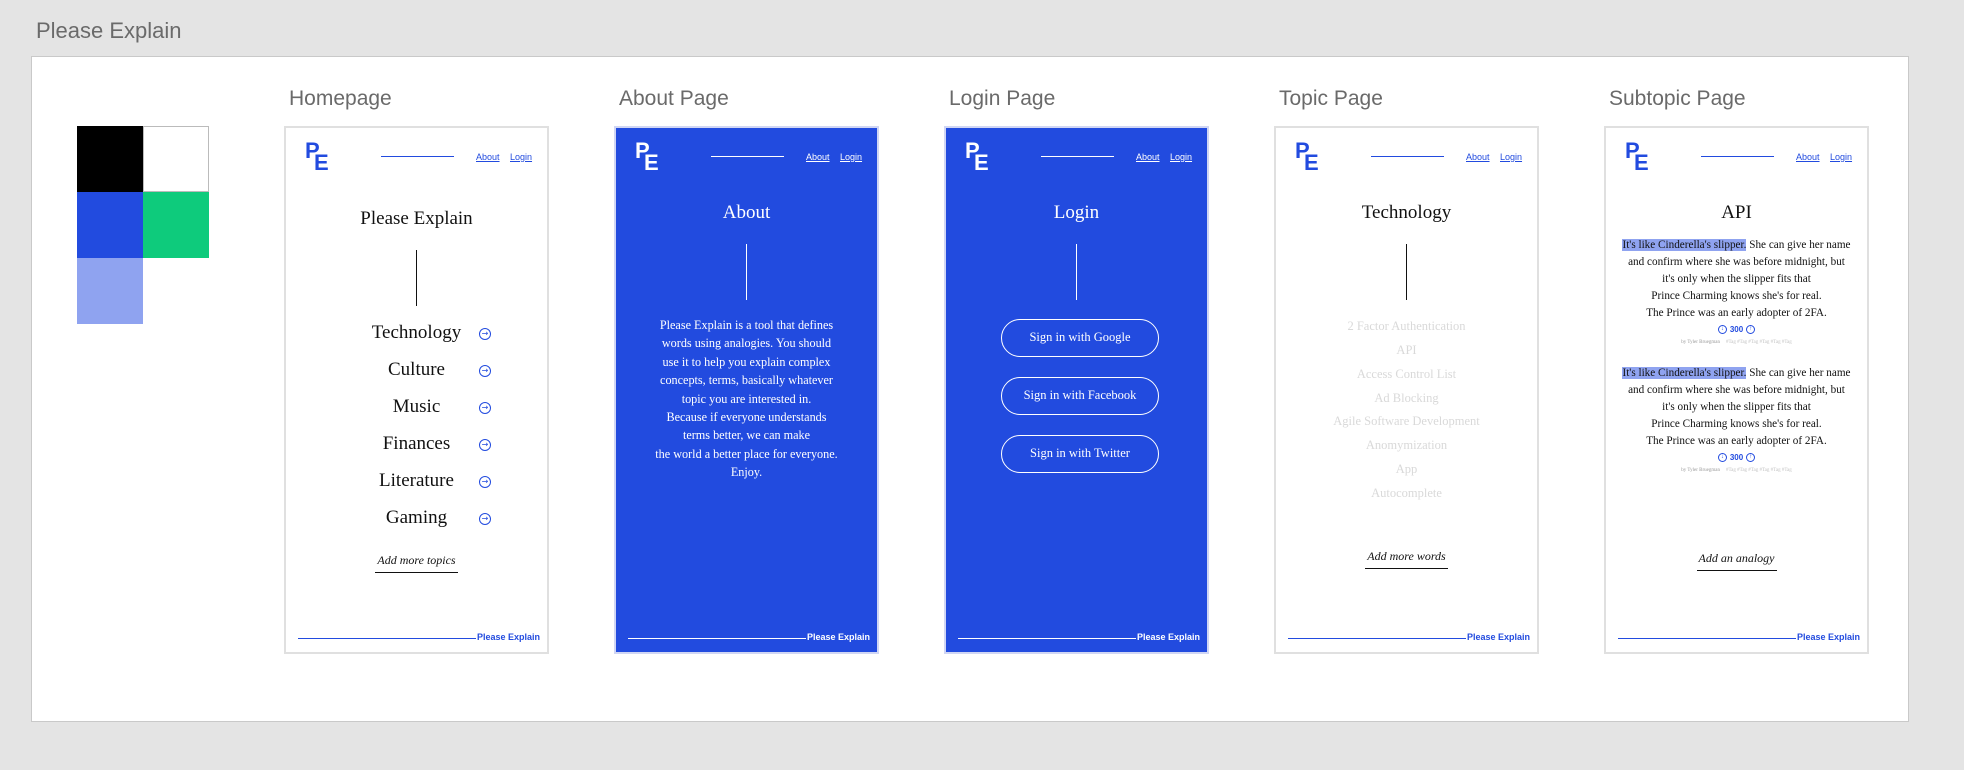 This screenshot has height=770, width=1964. Describe the element at coordinates (416, 333) in the screenshot. I see `topic-item-technology: Technology` at that location.